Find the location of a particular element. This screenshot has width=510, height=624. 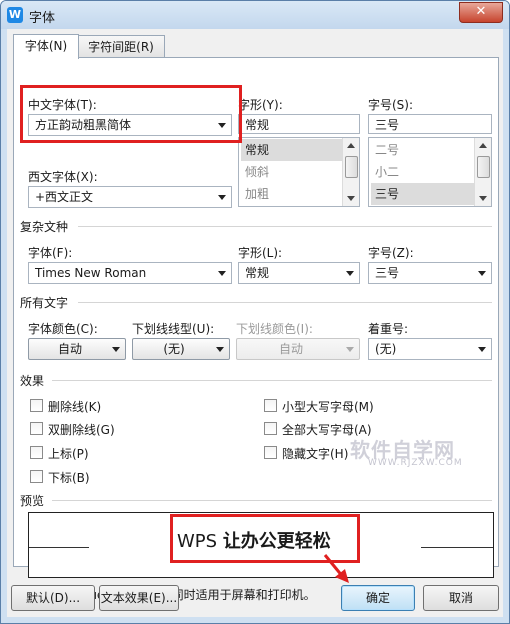

complex-script-title: 复杂文种 is located at coordinates (46, 226).